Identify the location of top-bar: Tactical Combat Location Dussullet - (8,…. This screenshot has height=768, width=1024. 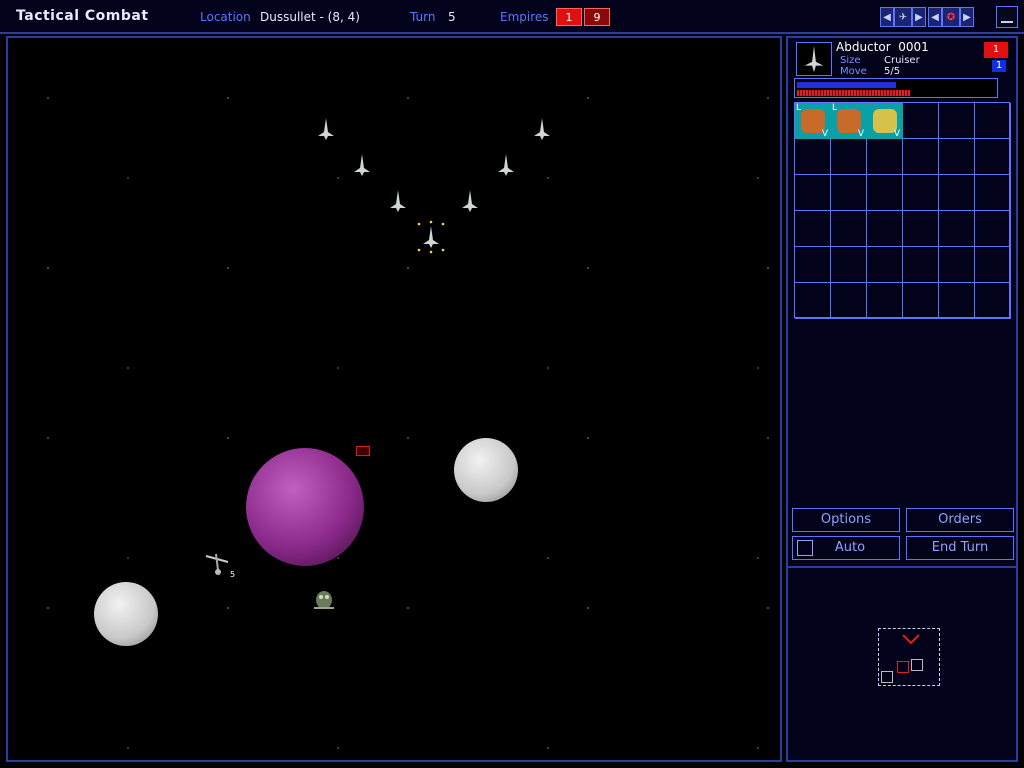
(512, 17).